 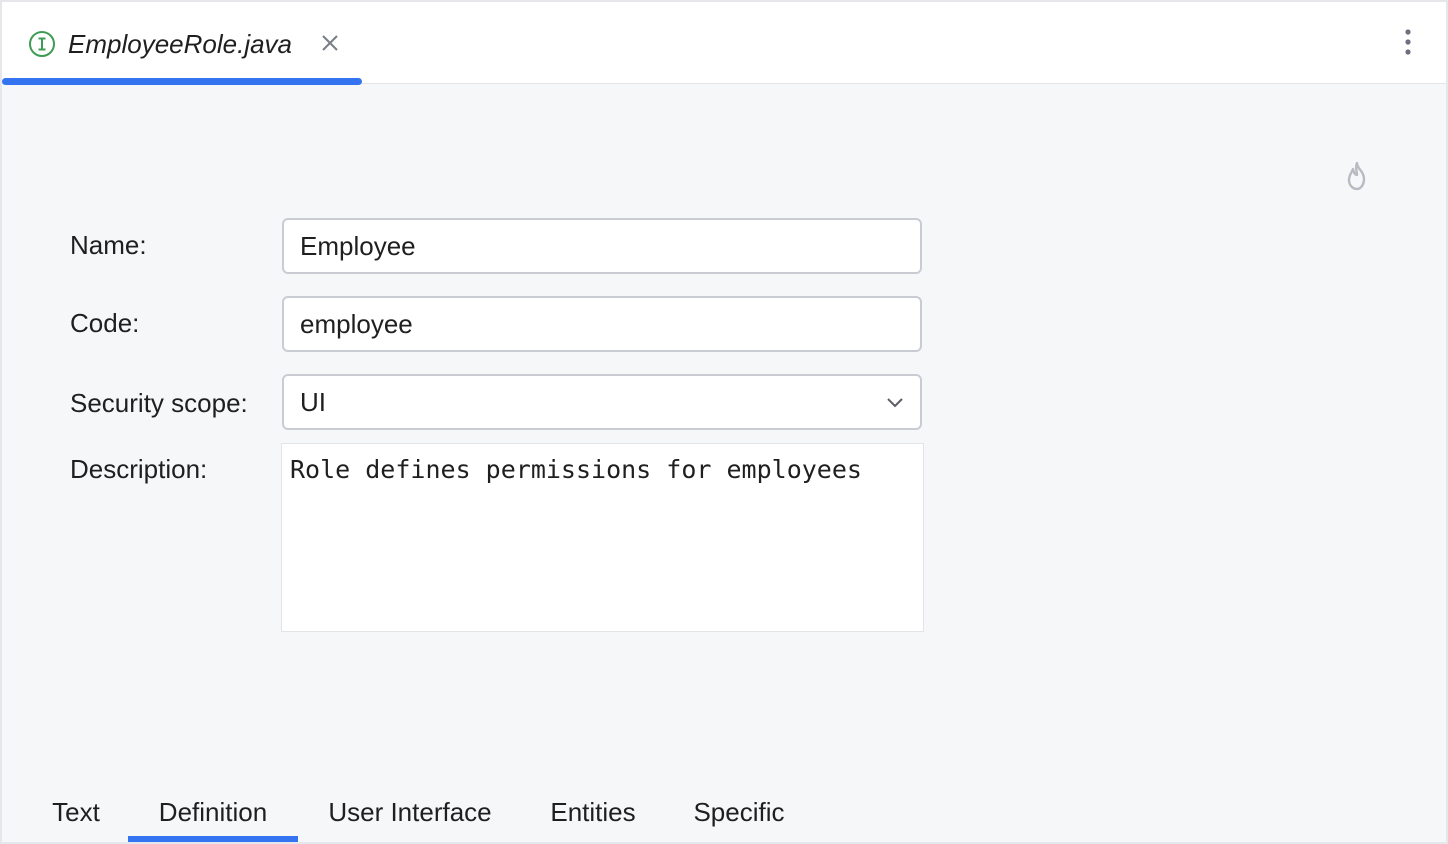 What do you see at coordinates (159, 403) in the screenshot?
I see `security-scope-label: Security scope:` at bounding box center [159, 403].